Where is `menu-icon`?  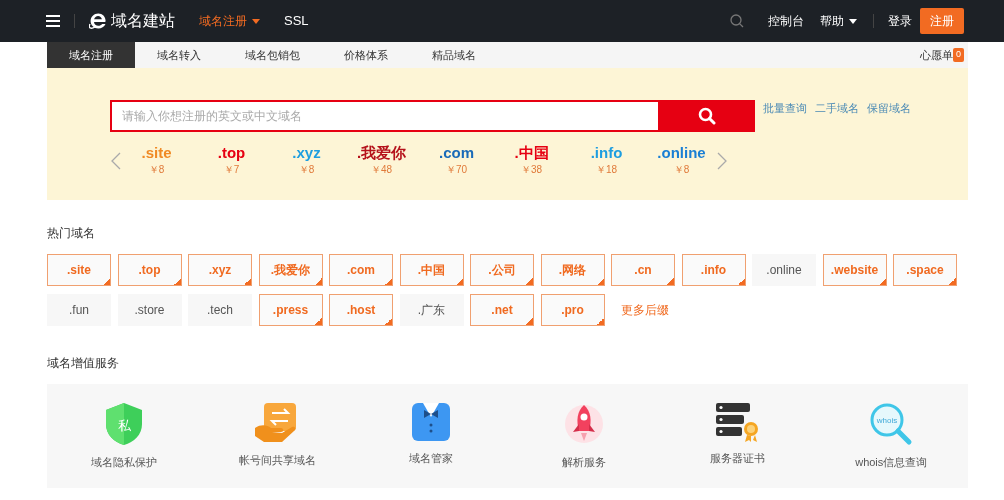
menu-icon is located at coordinates (53, 21).